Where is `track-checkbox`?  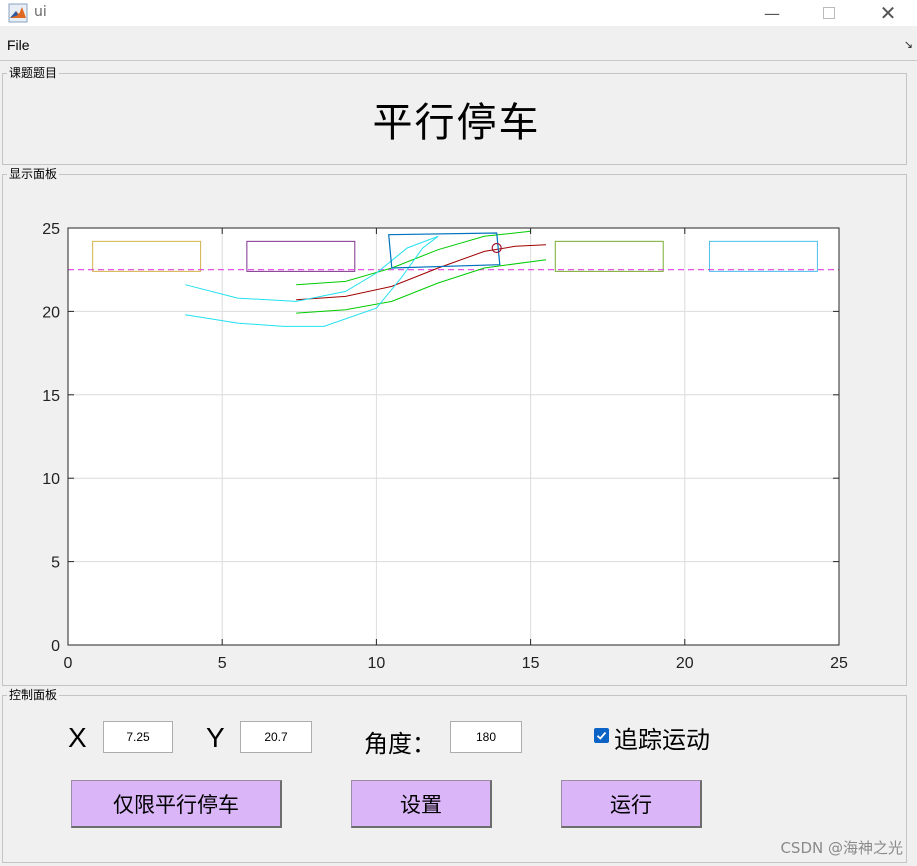 track-checkbox is located at coordinates (601, 735).